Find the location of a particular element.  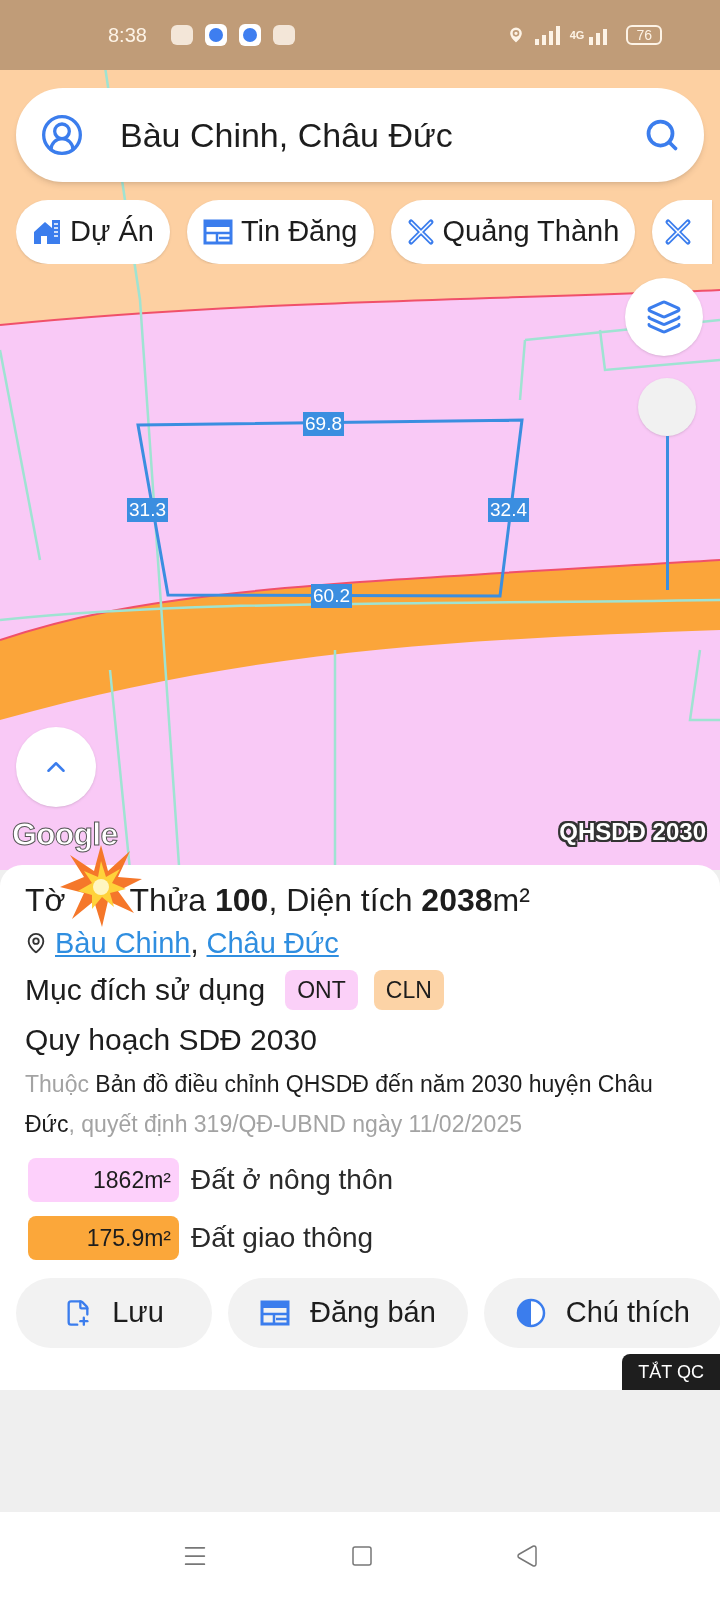

search-icon is located at coordinates (662, 135).